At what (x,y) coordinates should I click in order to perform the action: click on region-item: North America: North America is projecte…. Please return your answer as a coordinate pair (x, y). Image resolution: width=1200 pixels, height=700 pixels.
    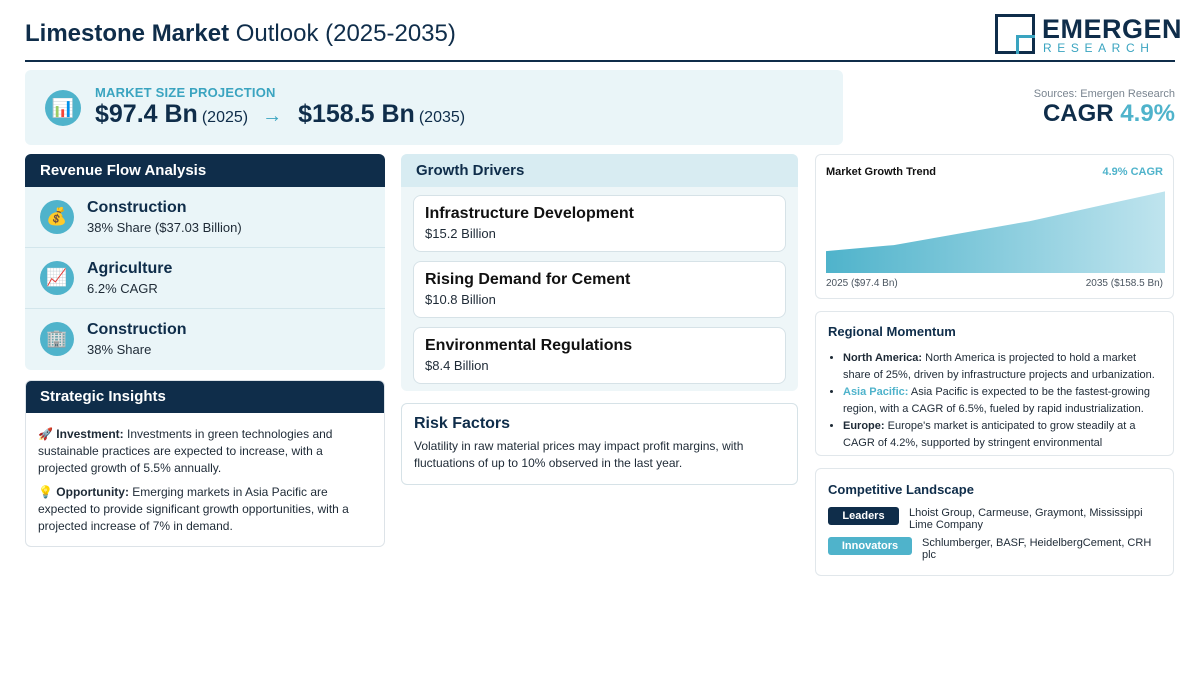
    Looking at the image, I should click on (1002, 367).